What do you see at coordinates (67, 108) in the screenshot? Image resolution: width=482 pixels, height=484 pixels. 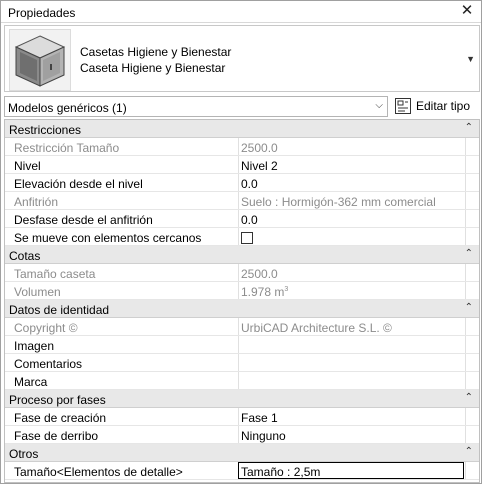 I see `category-filter-value: Modelos genéricos (1)` at bounding box center [67, 108].